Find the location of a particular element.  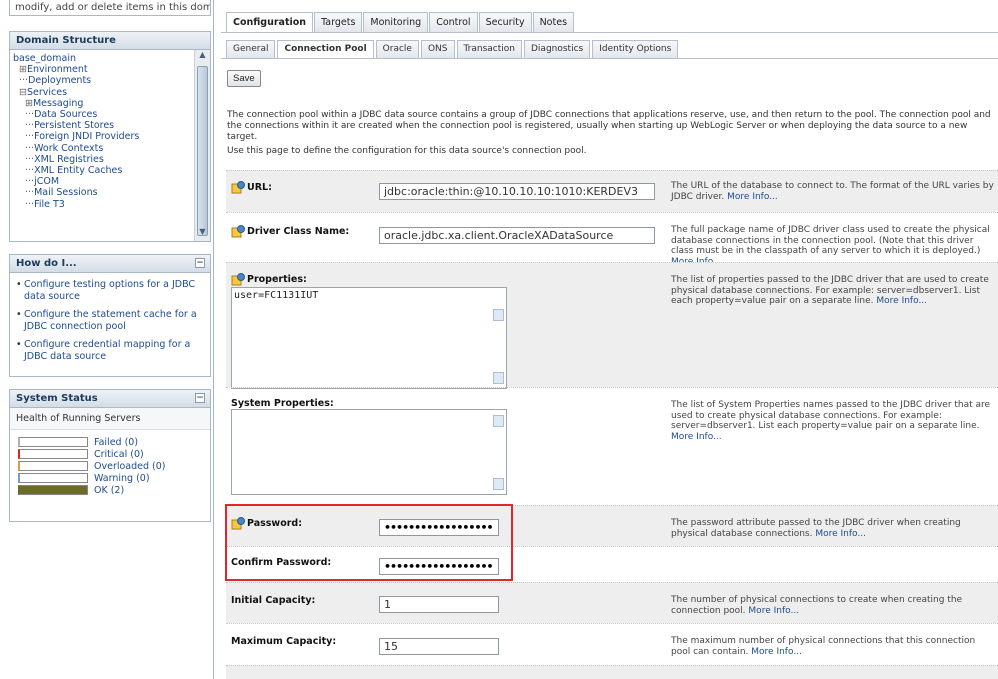

health-row: OK (2) is located at coordinates (110, 490).